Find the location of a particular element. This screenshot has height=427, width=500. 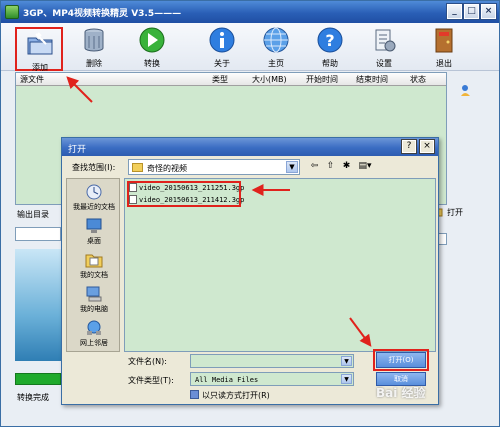

place-network-label: 网上邻居 is located at coordinates (94, 343).